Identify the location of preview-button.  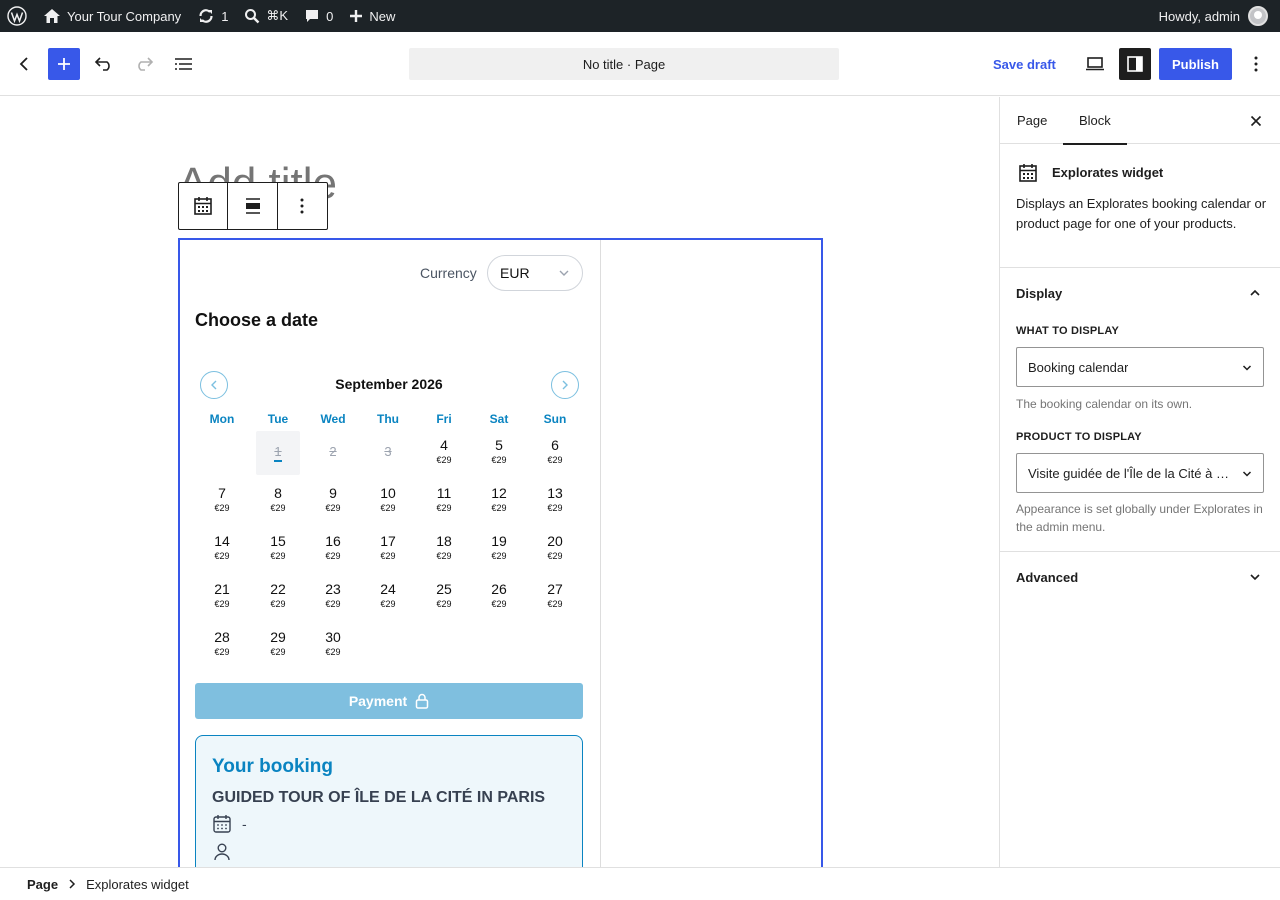
(1095, 64).